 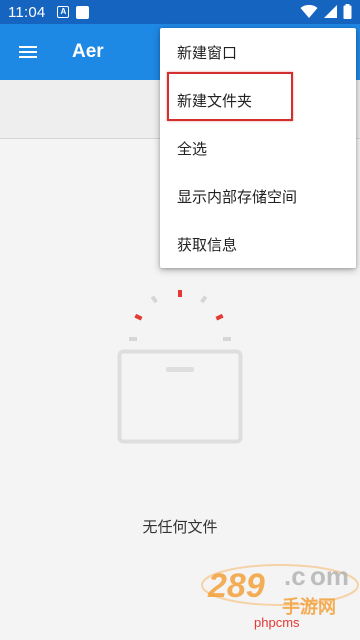 What do you see at coordinates (258, 52) in the screenshot?
I see `menu-item-new-window: 新建窗口` at bounding box center [258, 52].